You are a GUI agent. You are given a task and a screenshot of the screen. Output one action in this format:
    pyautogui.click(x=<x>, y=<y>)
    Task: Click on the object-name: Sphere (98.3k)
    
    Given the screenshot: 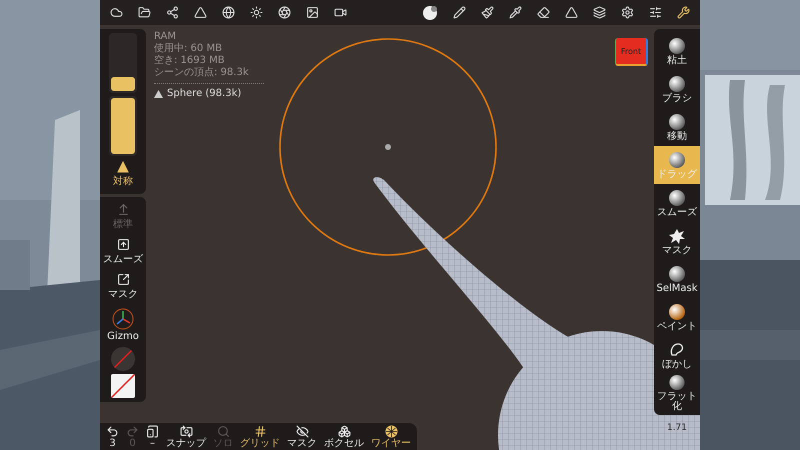 What is the action you would take?
    pyautogui.click(x=204, y=94)
    